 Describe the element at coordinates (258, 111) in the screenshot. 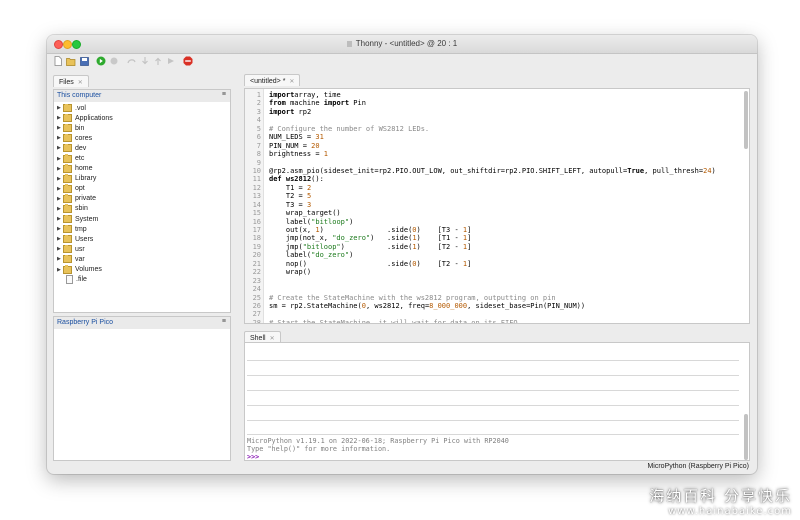

I see `line-number: 3` at that location.